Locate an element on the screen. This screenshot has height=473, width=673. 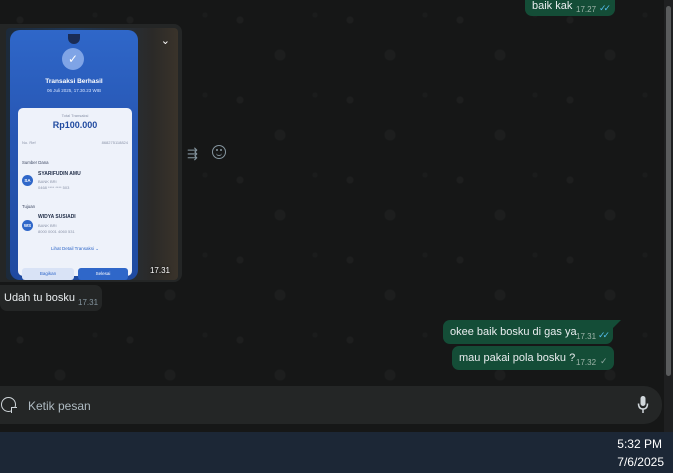
ref-label: No. Ref is located at coordinates (29, 142).